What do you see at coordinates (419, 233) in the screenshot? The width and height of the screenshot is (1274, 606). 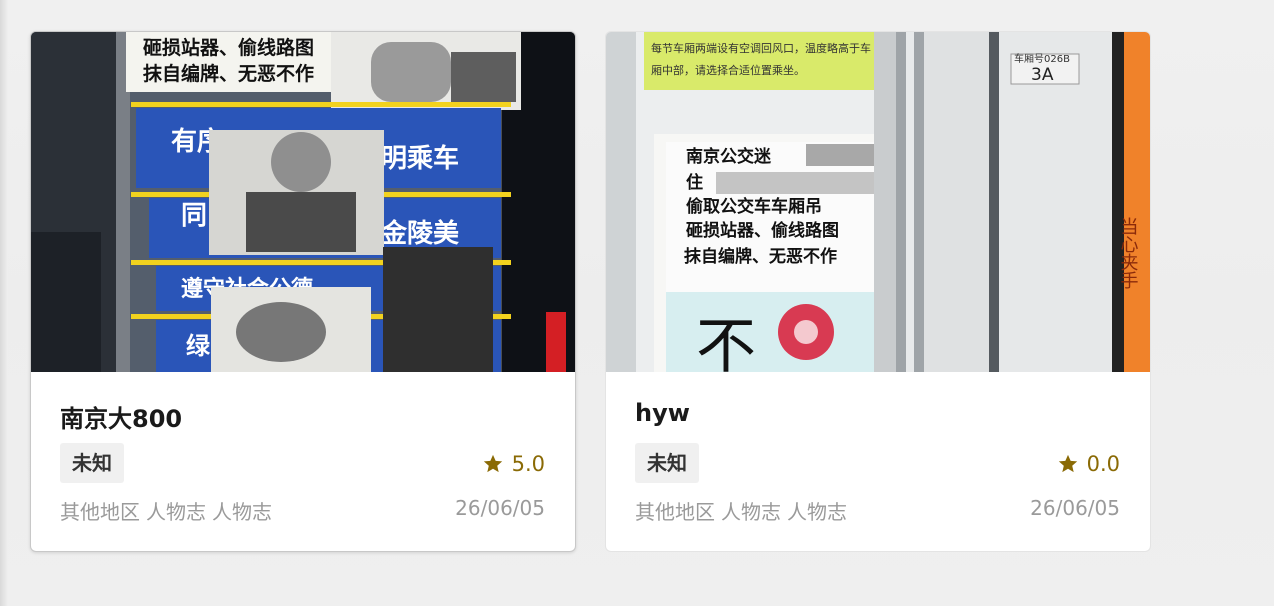 I see `sign-text-2b: 金陵美` at bounding box center [419, 233].